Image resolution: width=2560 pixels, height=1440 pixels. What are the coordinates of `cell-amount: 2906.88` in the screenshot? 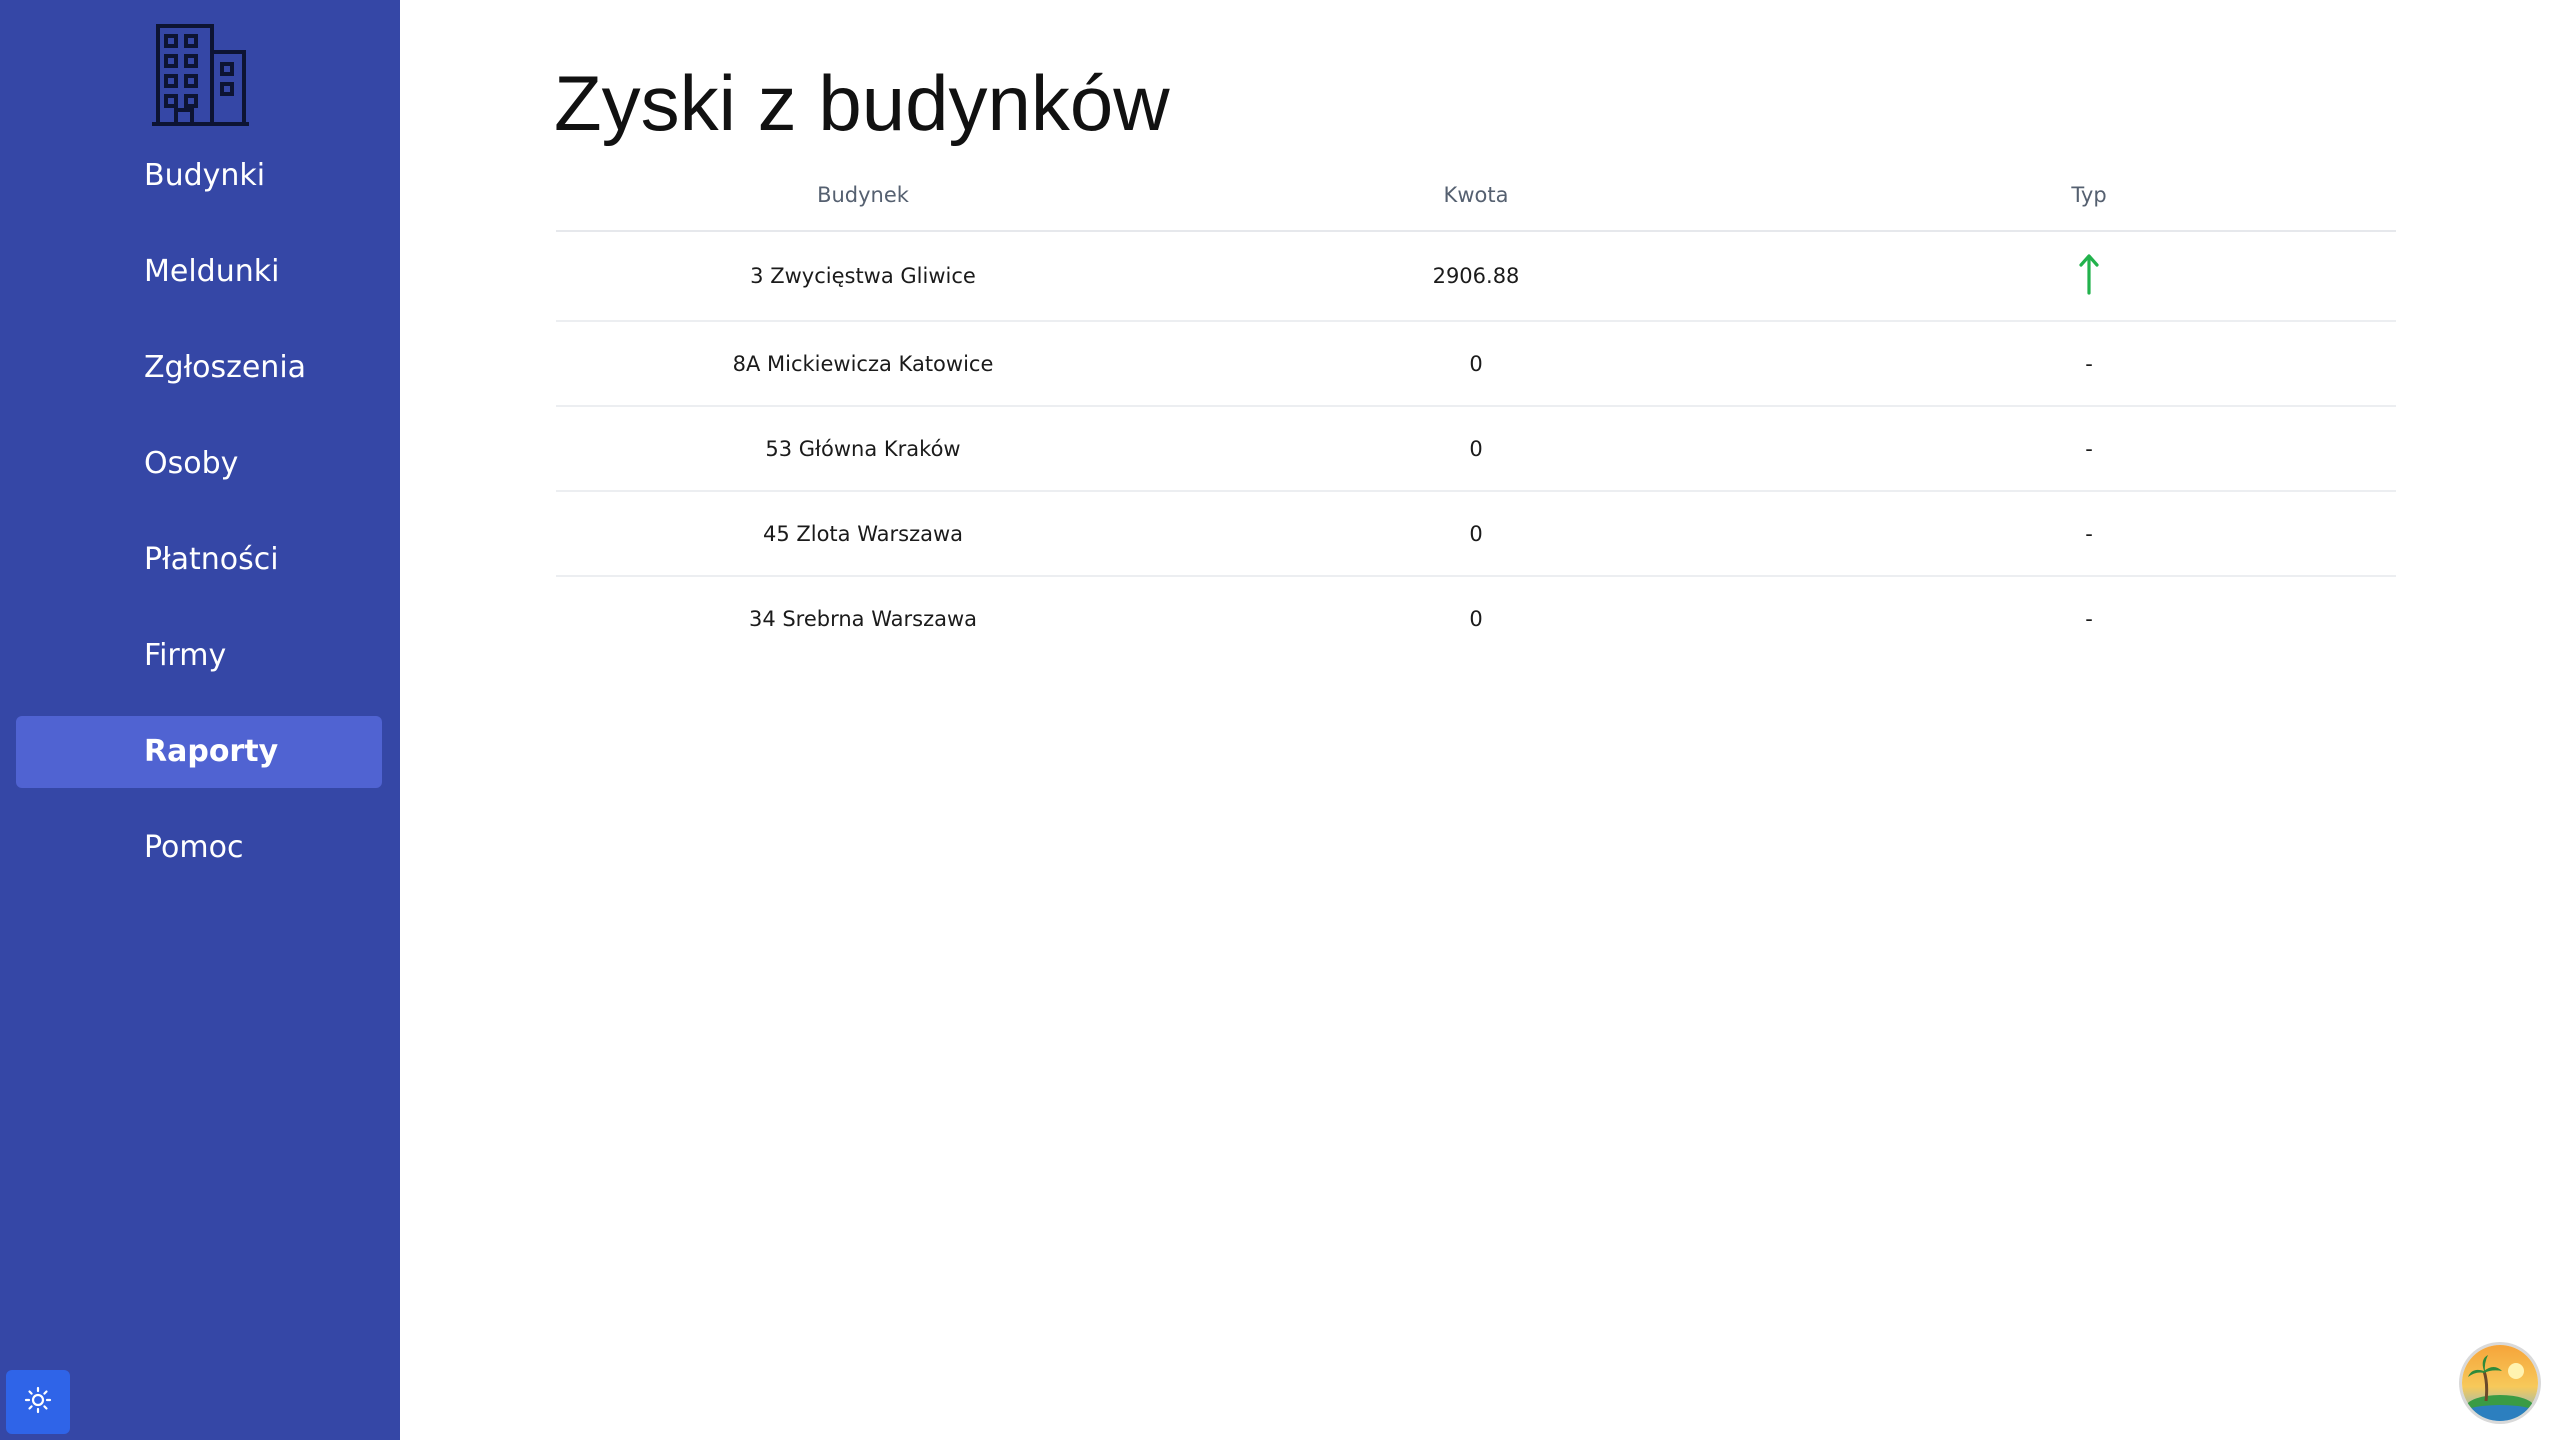 It's located at (1476, 276).